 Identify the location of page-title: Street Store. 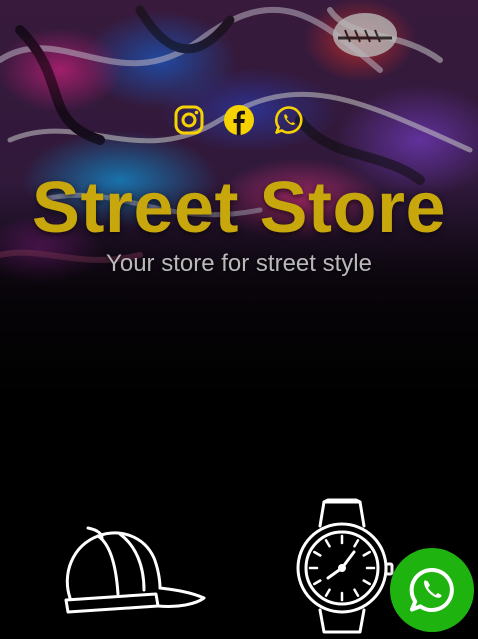
(239, 208).